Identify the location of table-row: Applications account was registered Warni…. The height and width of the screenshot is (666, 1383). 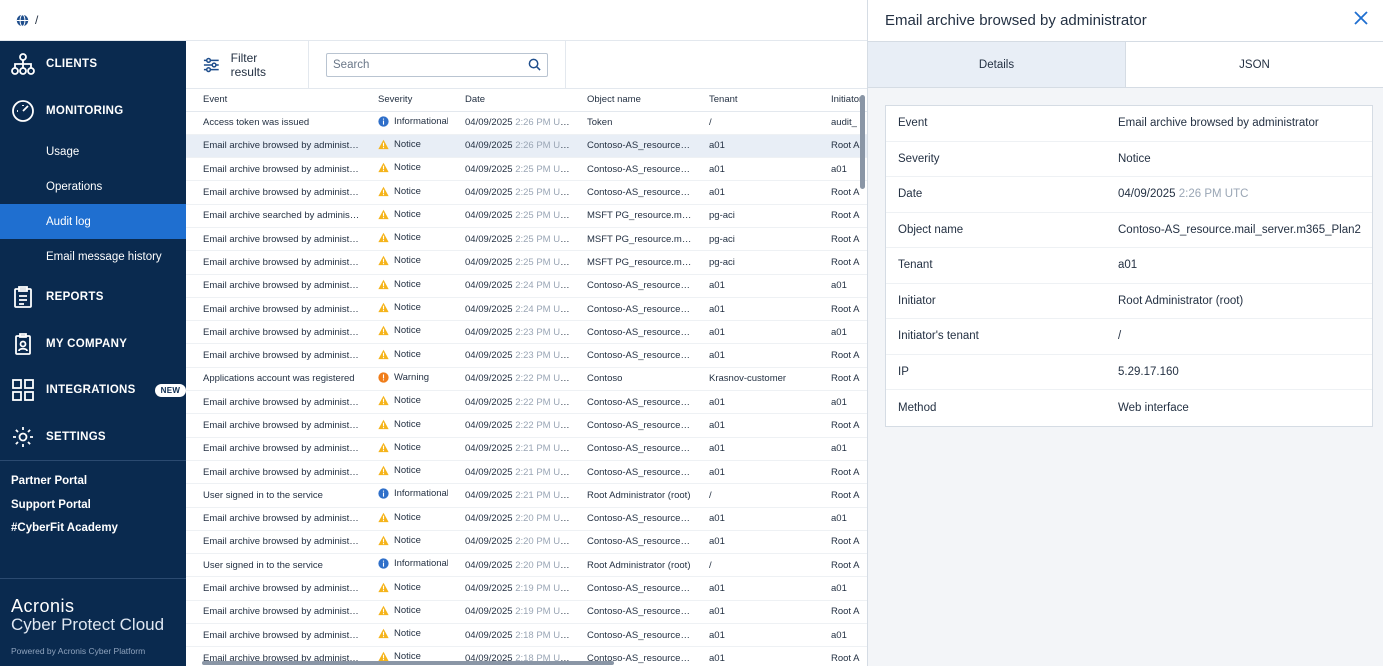
(526, 379).